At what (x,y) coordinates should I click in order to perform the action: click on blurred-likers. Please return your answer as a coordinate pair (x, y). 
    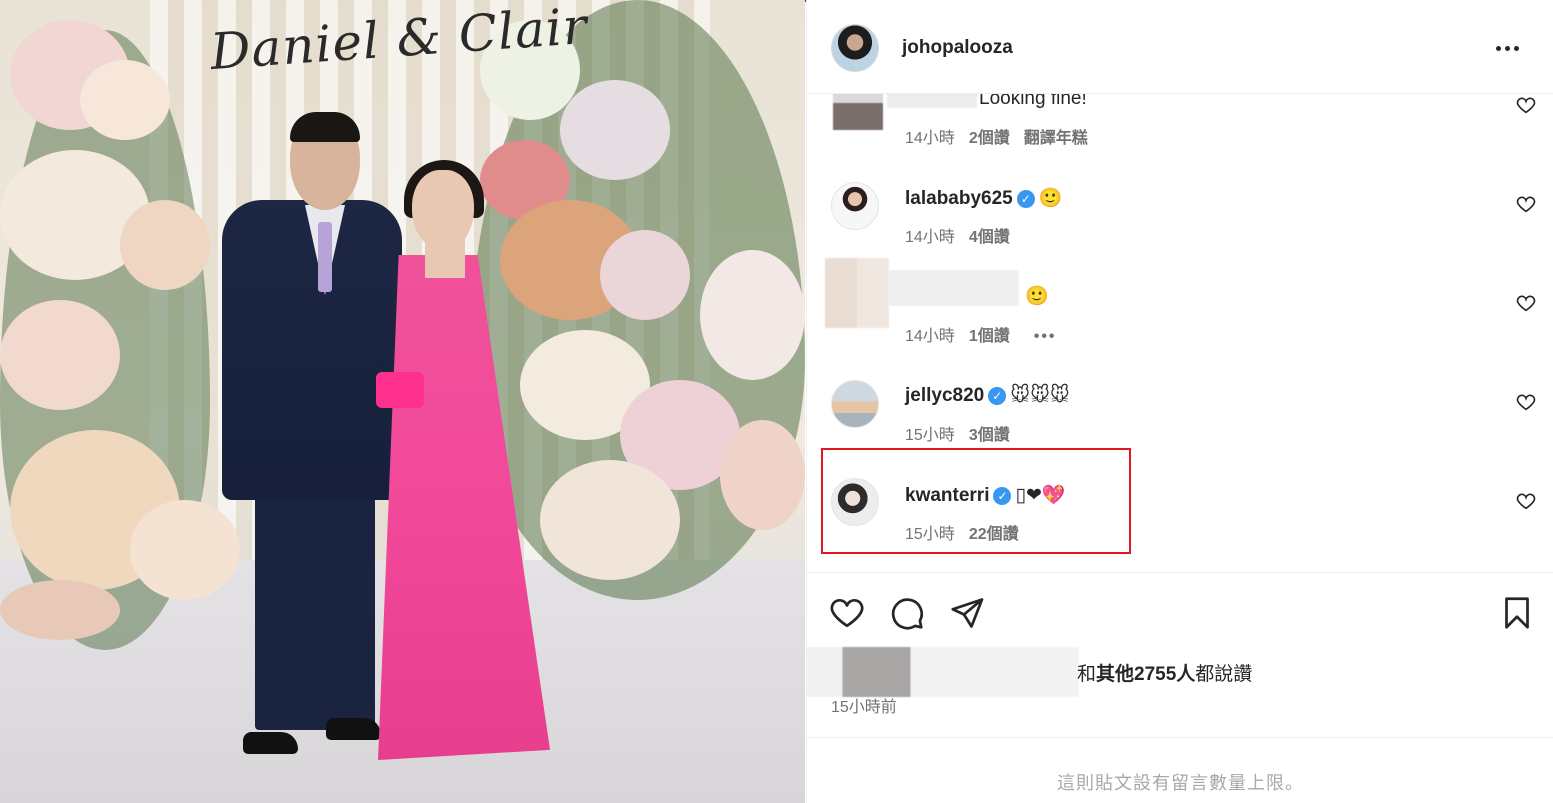
    Looking at the image, I should click on (943, 672).